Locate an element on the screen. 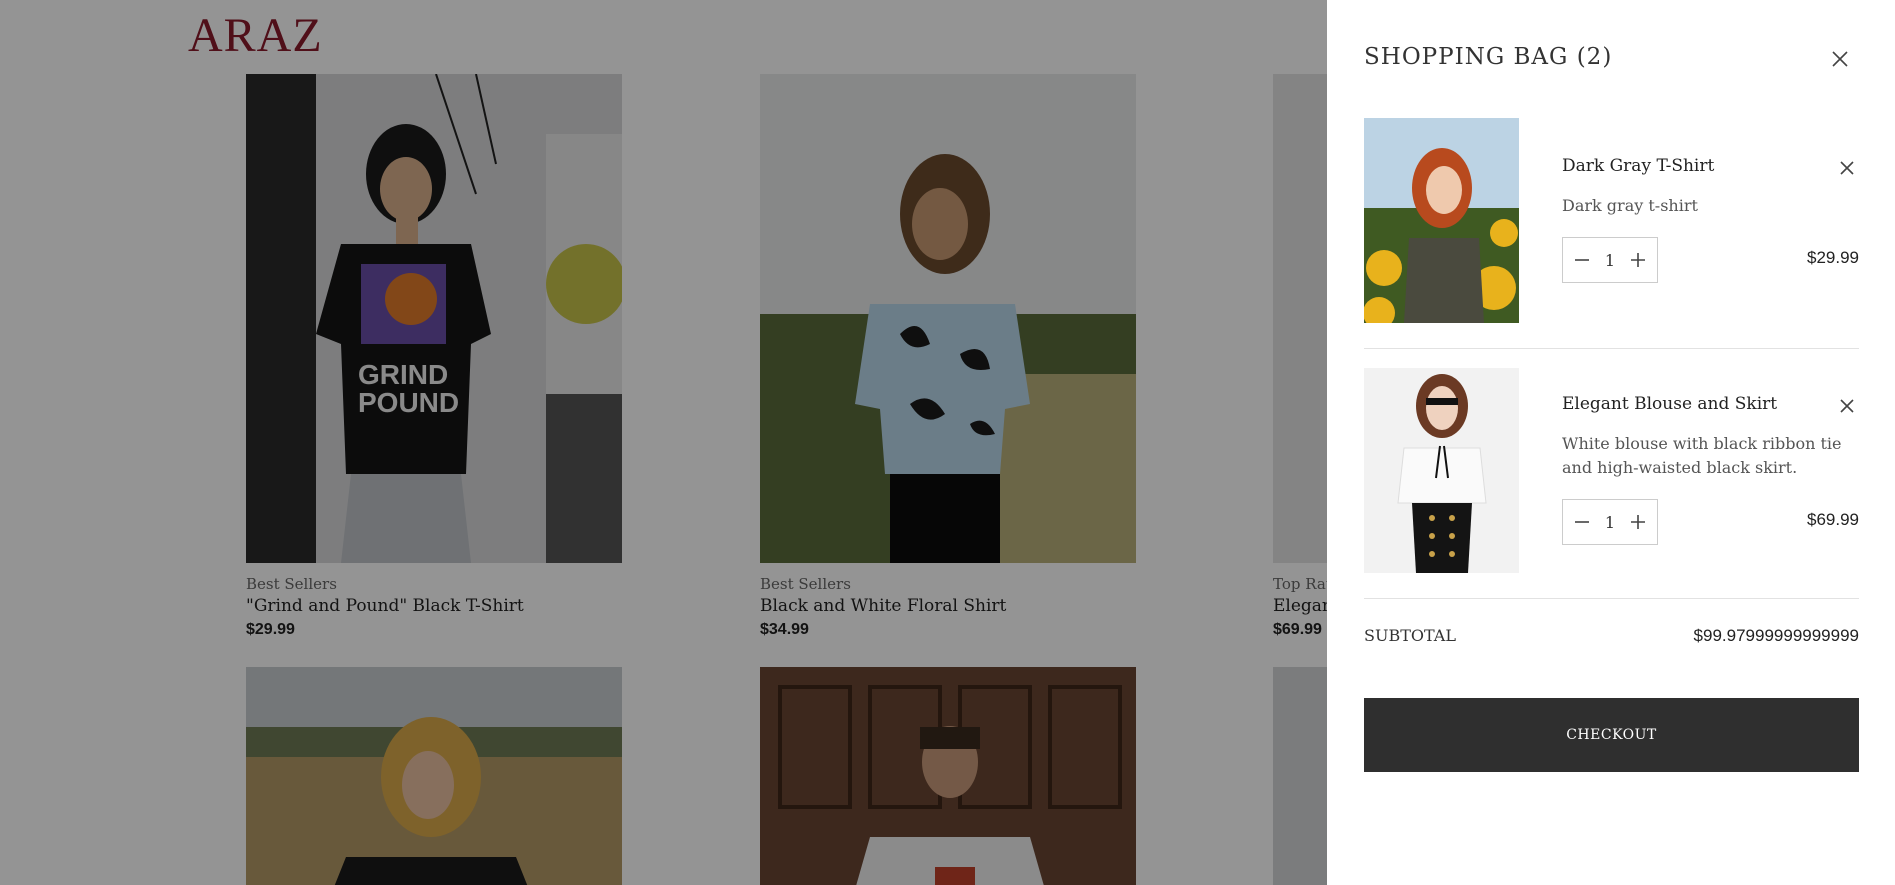  cart-item-price: $29.99 is located at coordinates (1833, 257).